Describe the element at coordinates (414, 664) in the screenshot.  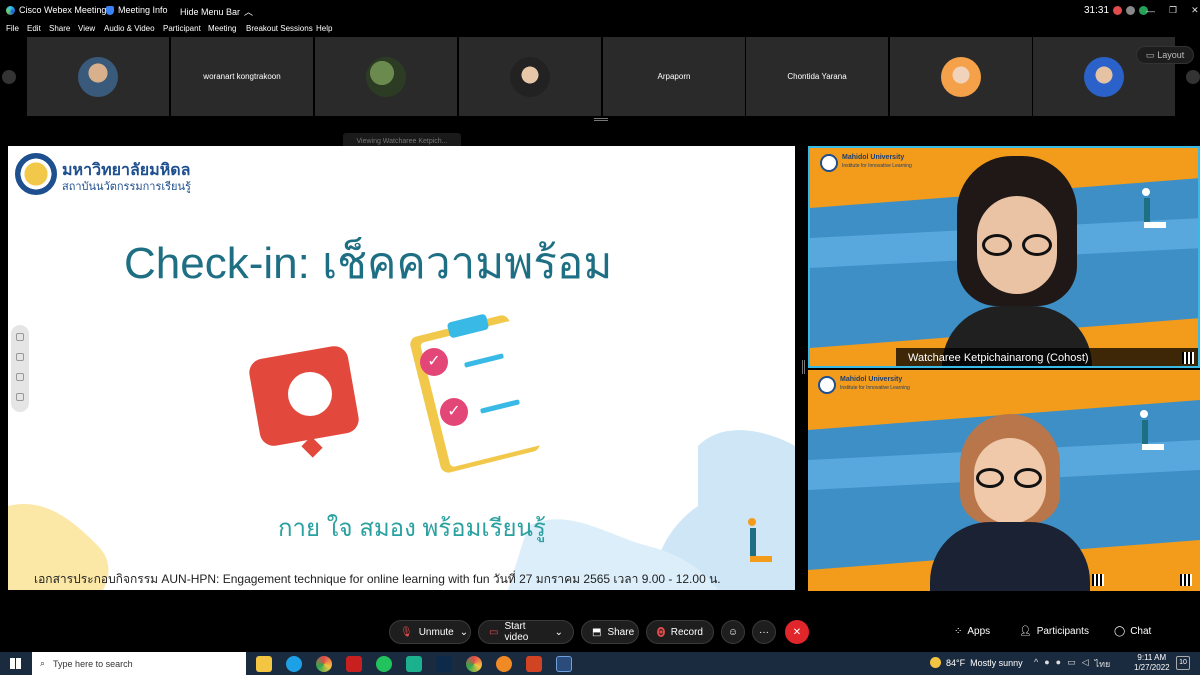
I see `phone-app-icon` at that location.